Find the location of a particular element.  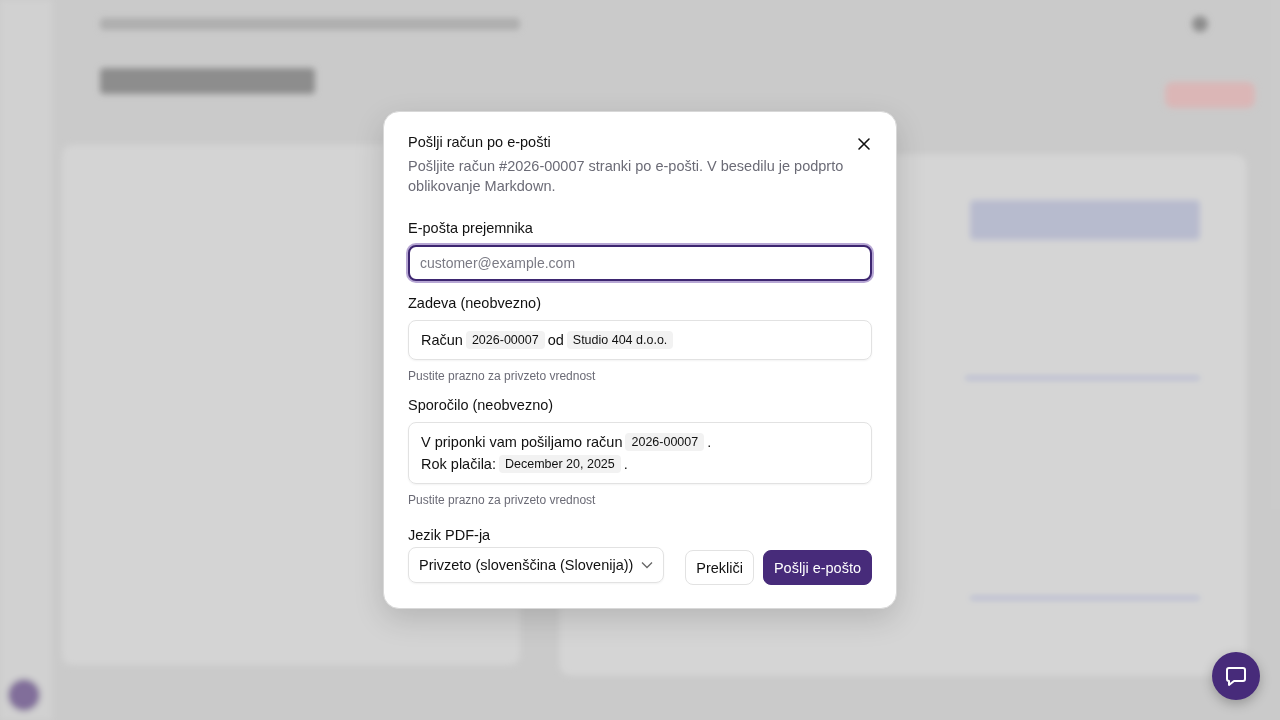

field-text: od is located at coordinates (555, 340).